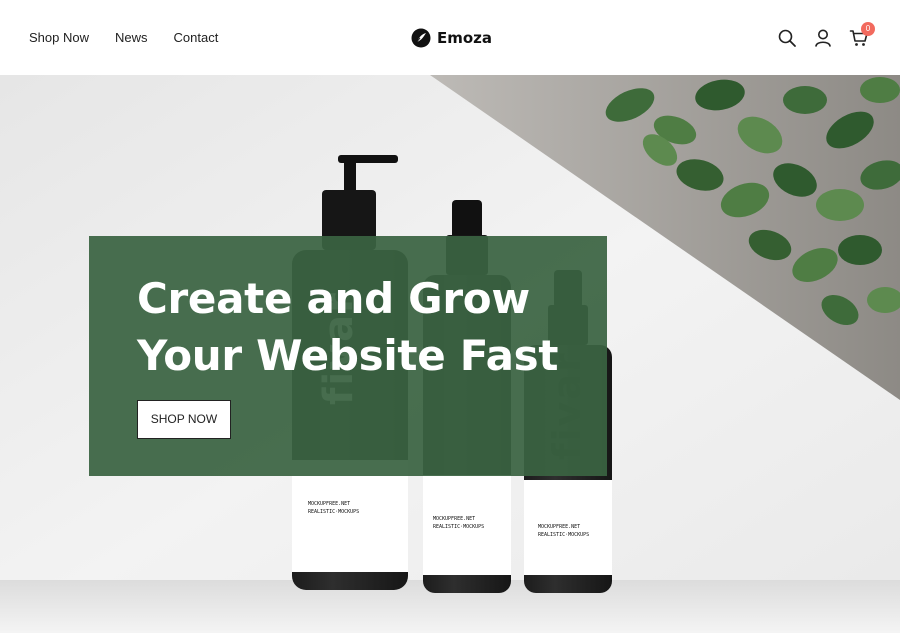 This screenshot has height=633, width=900. Describe the element at coordinates (334, 508) in the screenshot. I see `bottle-1-label: MOCKUPFREE.NET REALISTIC·MOCKUPS` at that location.